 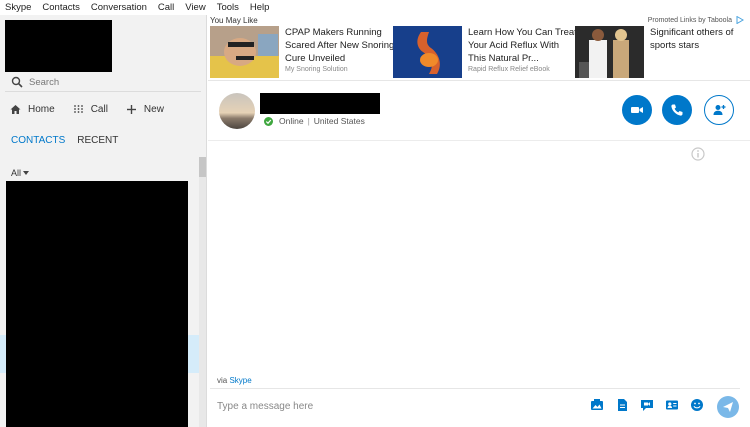 I want to click on via-skype: via Skype, so click(x=234, y=380).